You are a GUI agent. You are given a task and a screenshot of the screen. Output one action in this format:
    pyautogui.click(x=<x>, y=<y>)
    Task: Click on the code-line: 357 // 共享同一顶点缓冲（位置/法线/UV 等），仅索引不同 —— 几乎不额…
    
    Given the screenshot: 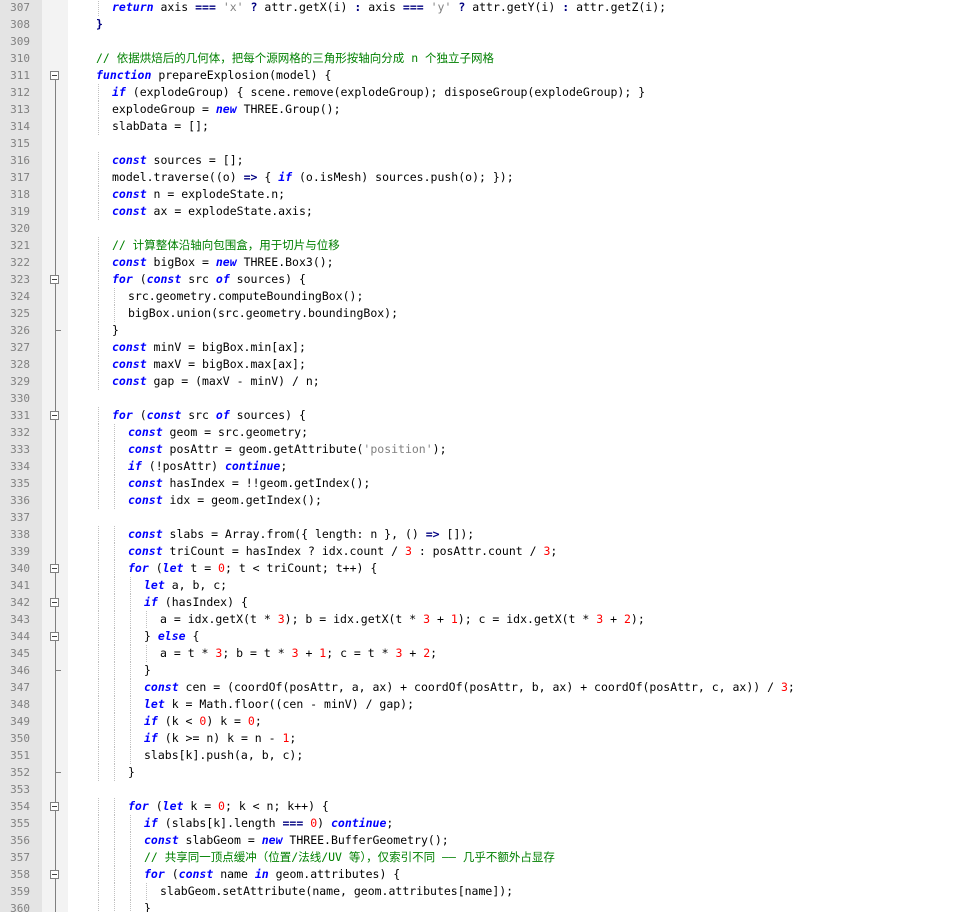 What is the action you would take?
    pyautogui.click(x=478, y=857)
    